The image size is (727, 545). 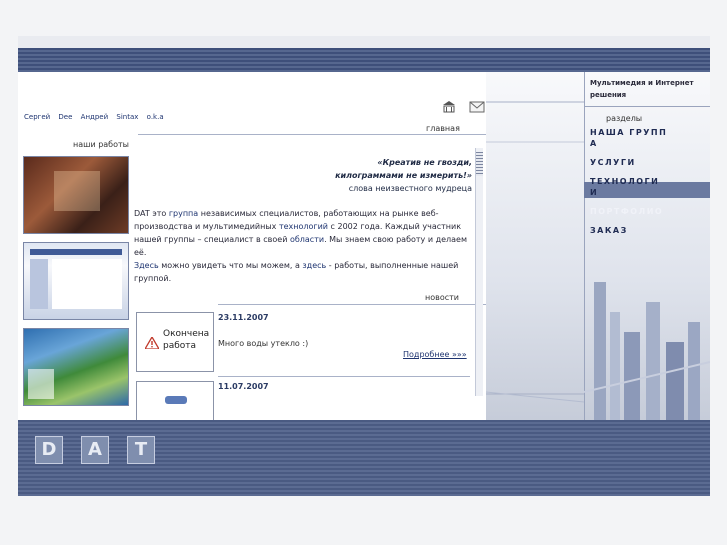 I want to click on news-title: новости, so click(x=442, y=297).